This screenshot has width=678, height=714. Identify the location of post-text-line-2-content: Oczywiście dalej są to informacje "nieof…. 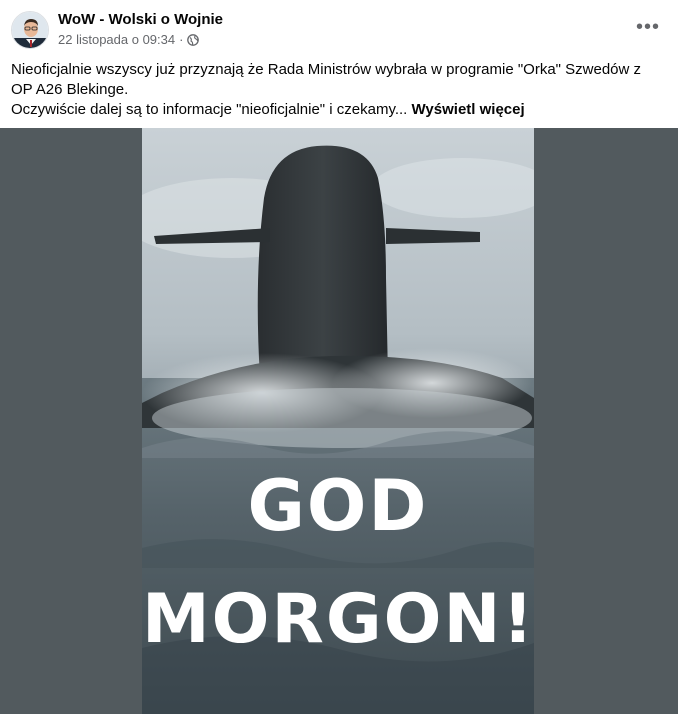
(209, 109).